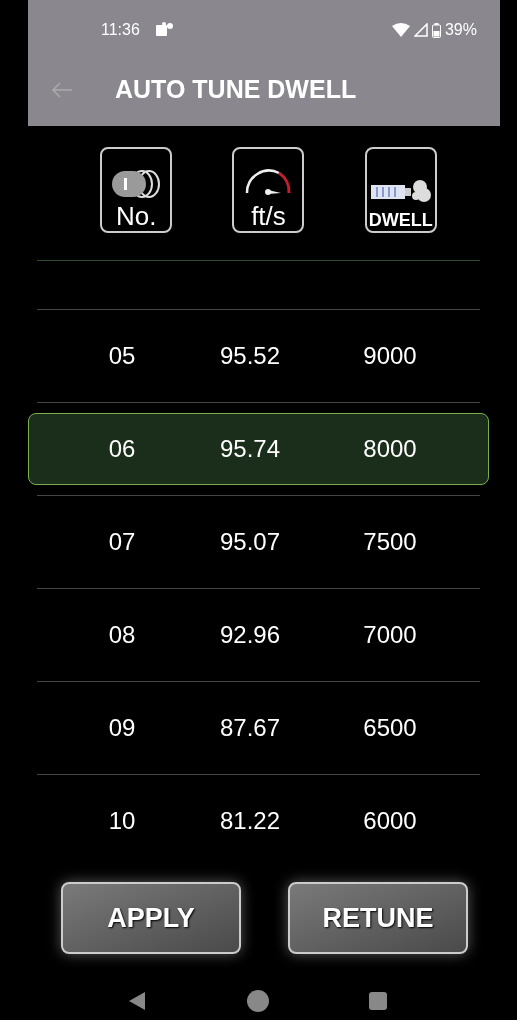 The width and height of the screenshot is (517, 1020). I want to click on table-cell-text: 95.74, so click(250, 449).